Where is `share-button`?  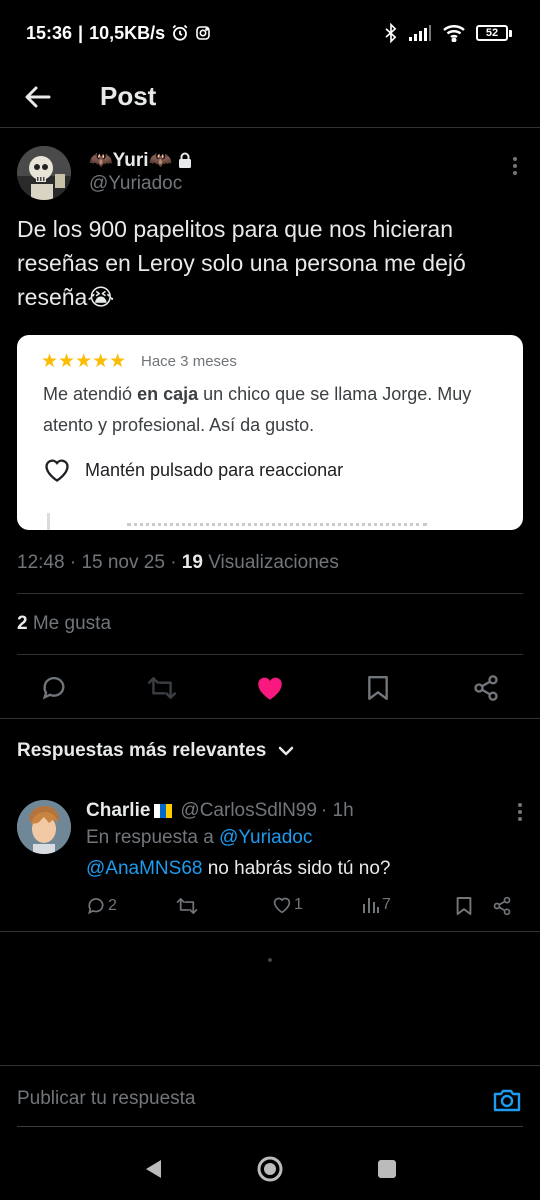 share-button is located at coordinates (486, 688).